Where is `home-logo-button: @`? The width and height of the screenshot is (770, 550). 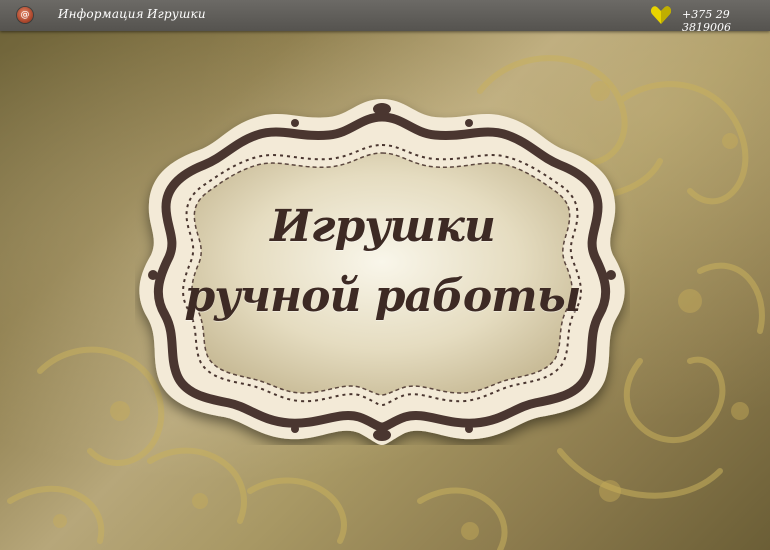
home-logo-button: @ is located at coordinates (25, 15).